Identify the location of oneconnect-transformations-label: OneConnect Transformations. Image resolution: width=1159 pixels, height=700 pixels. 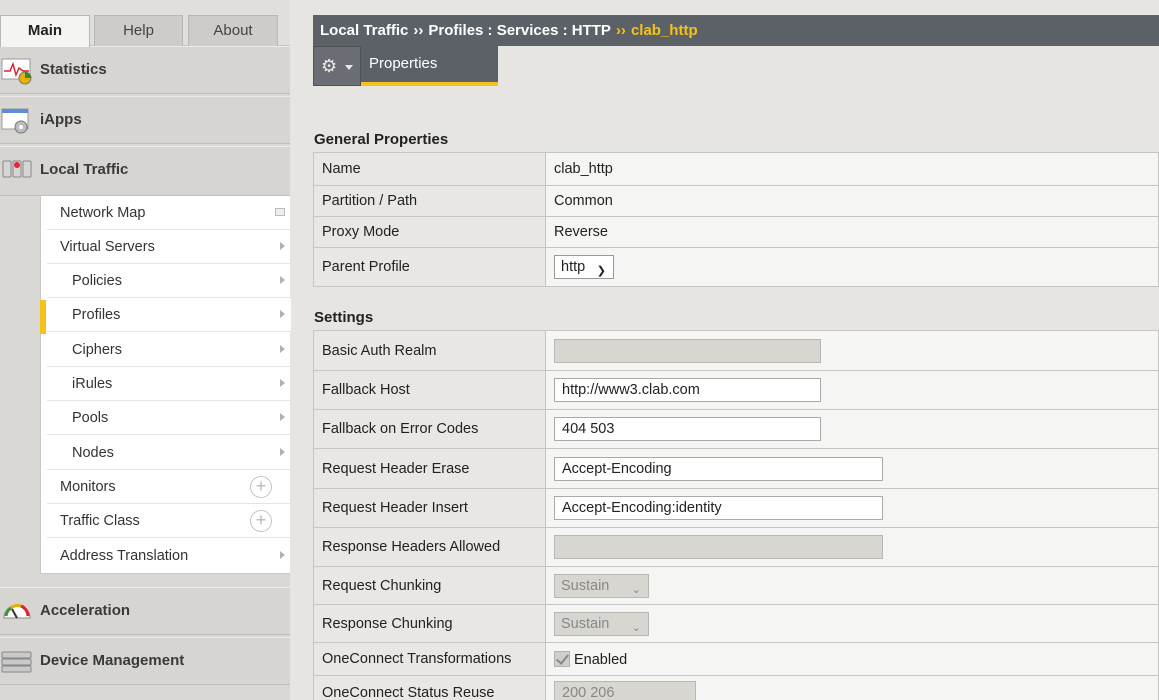
(429, 659).